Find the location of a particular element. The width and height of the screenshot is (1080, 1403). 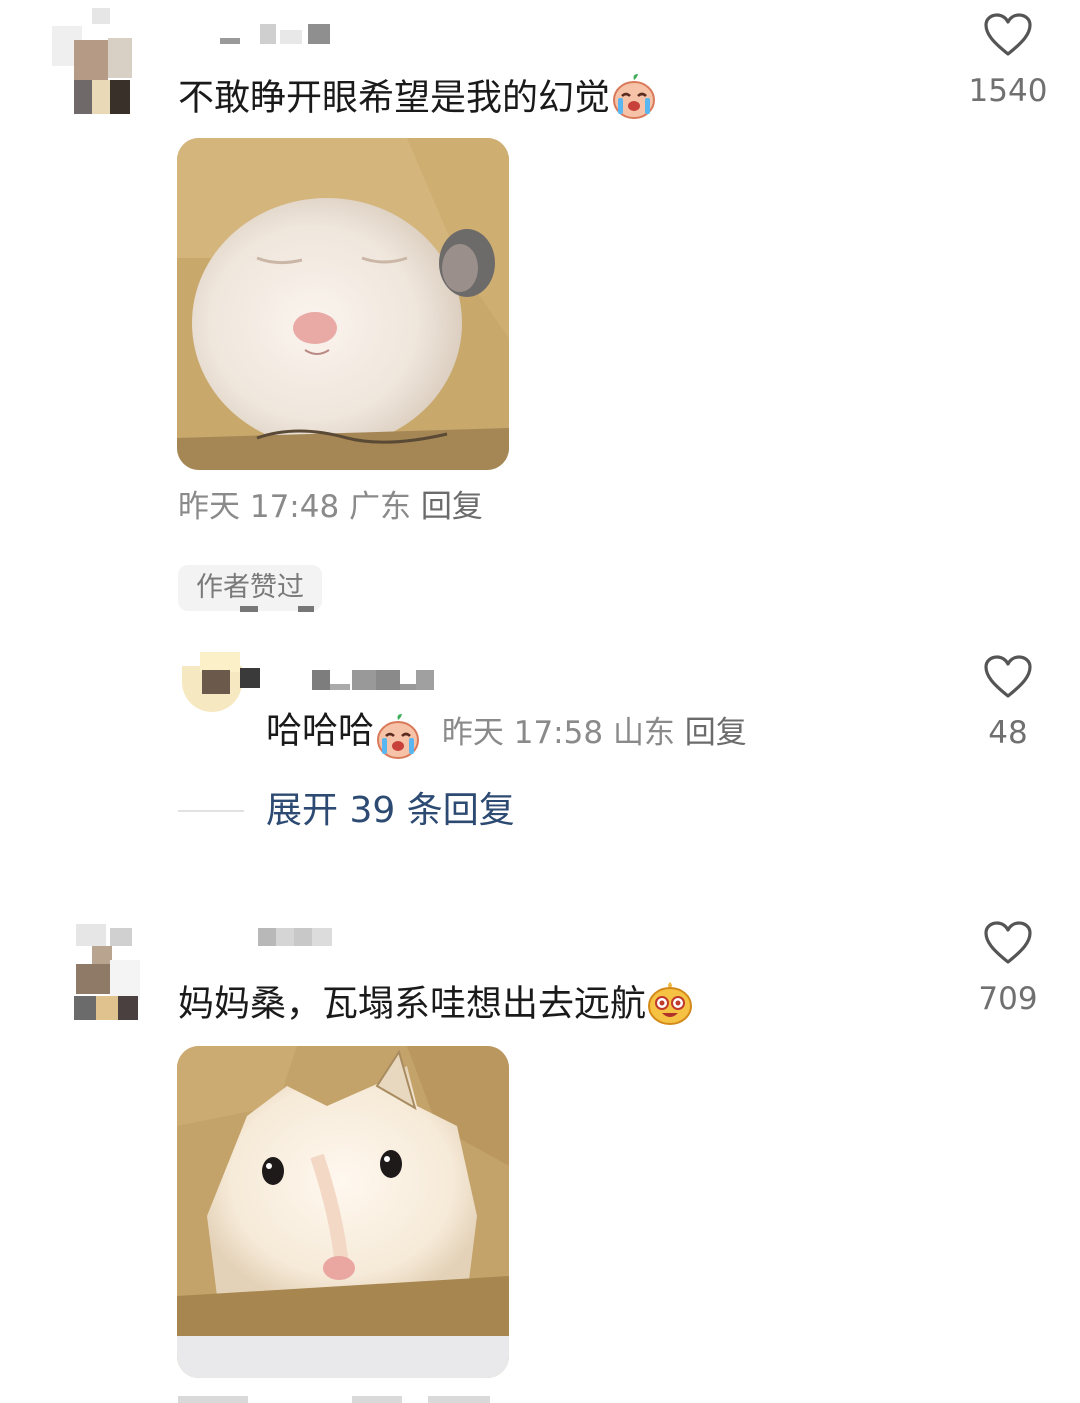

like-button: 1540 is located at coordinates (1008, 62).